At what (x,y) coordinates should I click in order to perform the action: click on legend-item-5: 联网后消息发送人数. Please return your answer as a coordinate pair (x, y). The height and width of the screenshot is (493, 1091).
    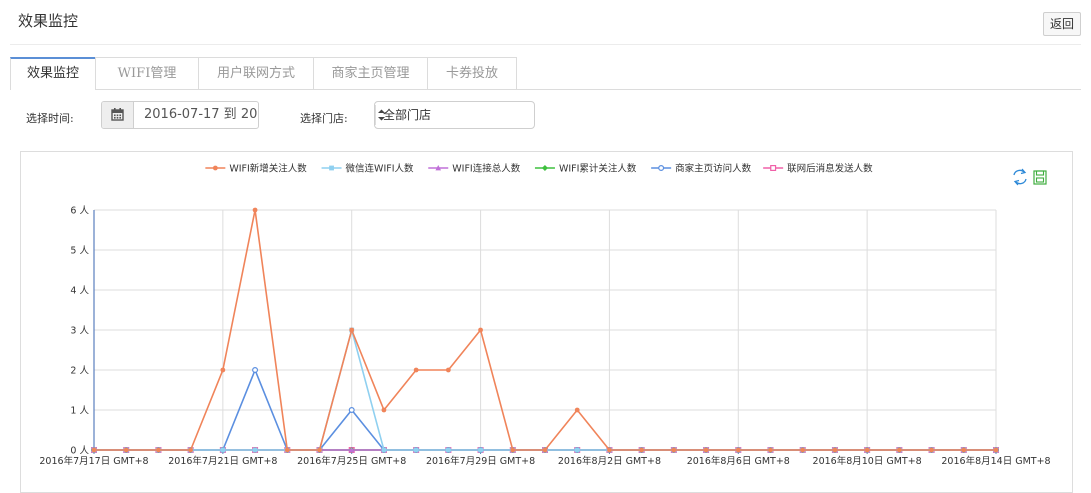
    Looking at the image, I should click on (818, 169).